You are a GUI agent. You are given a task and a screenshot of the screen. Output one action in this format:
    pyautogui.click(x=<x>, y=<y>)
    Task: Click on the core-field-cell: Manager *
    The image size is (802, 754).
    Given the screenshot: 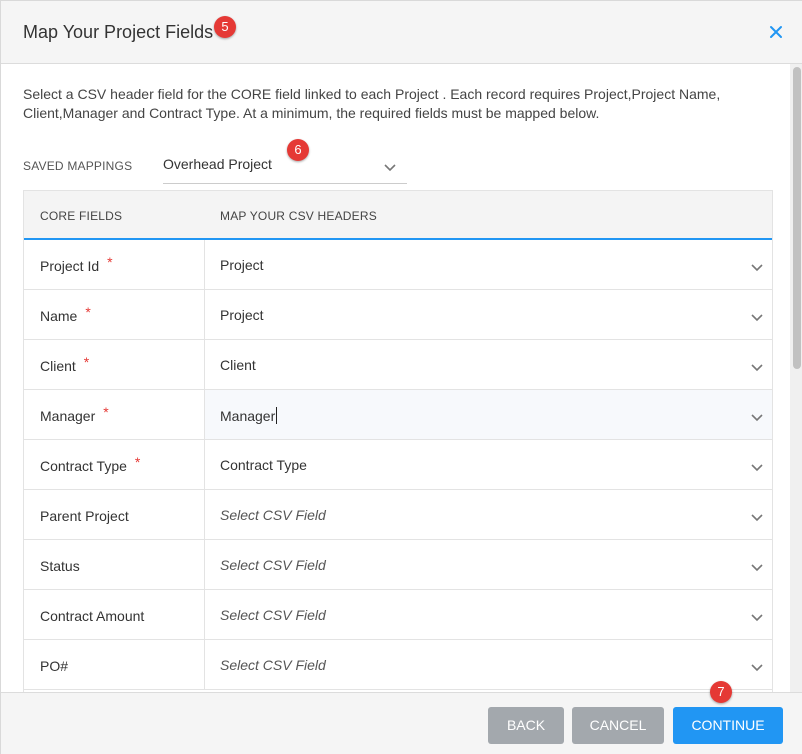 What is the action you would take?
    pyautogui.click(x=114, y=415)
    